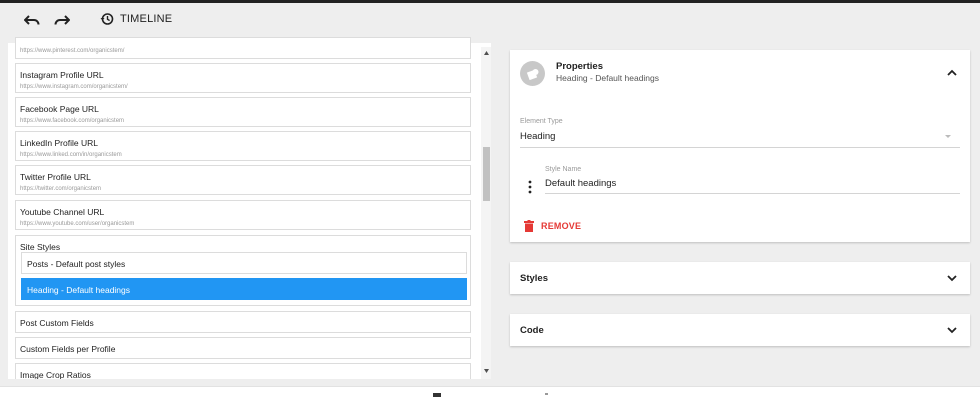 The height and width of the screenshot is (397, 980). I want to click on bottom-indicator, so click(546, 394).